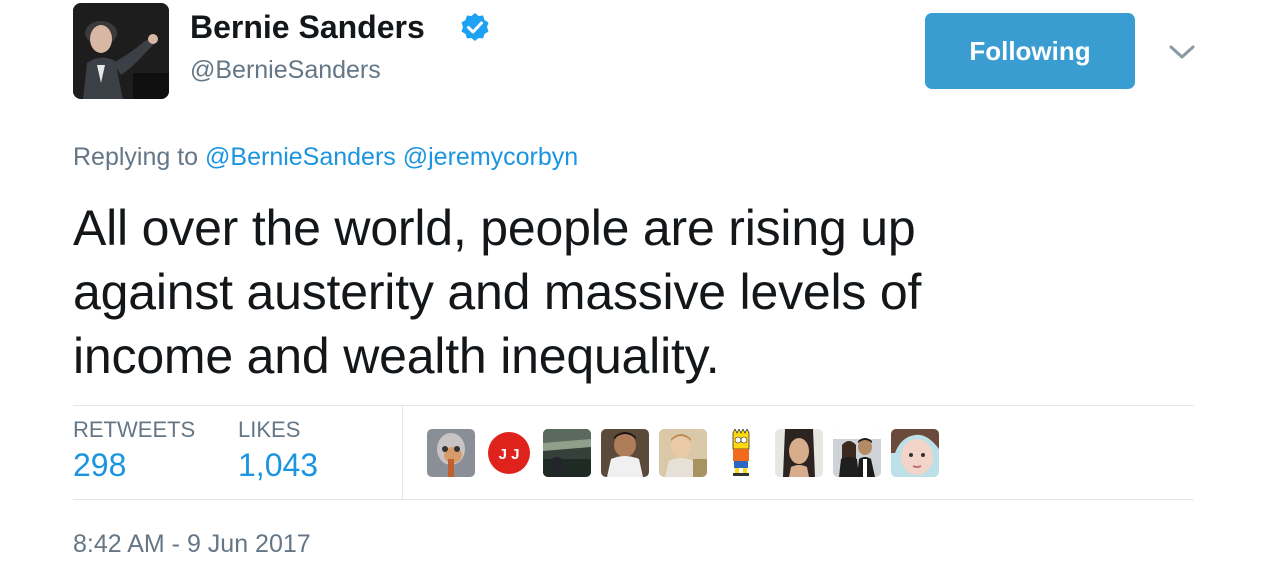 The width and height of the screenshot is (1261, 564). Describe the element at coordinates (139, 157) in the screenshot. I see `reply-prefix: Replying to` at that location.